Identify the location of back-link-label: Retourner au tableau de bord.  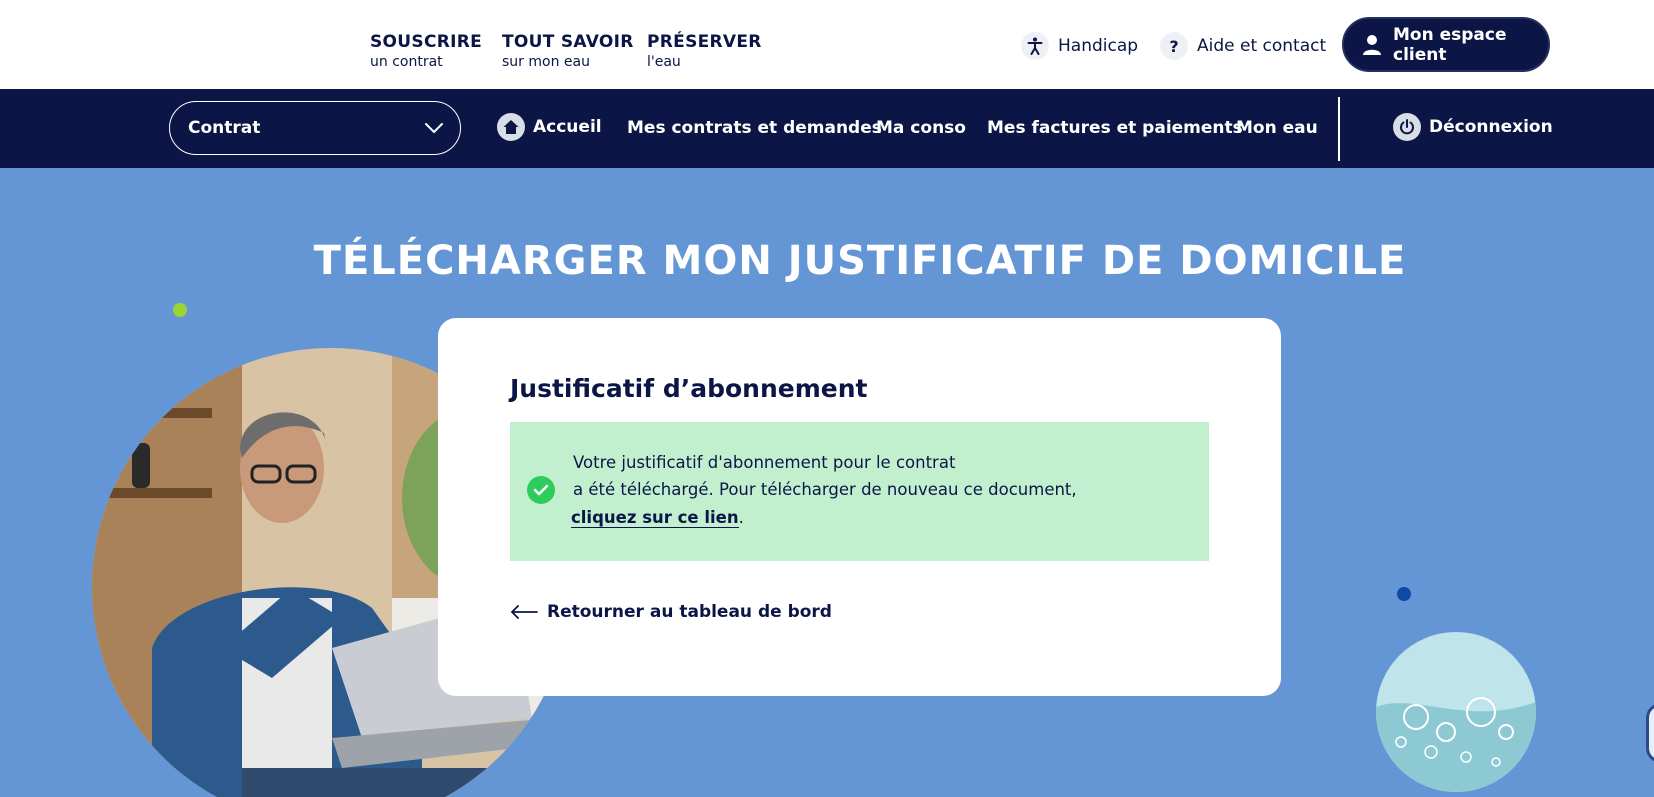
(689, 612).